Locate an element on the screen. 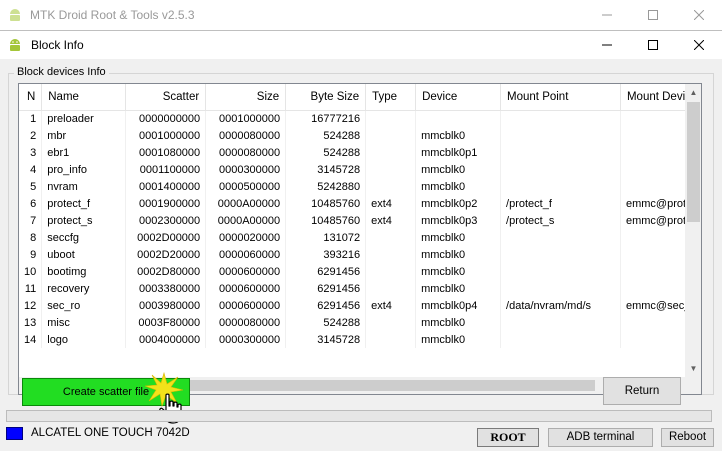 The height and width of the screenshot is (451, 722). cell-byte-size: 16777216 is located at coordinates (326, 118).